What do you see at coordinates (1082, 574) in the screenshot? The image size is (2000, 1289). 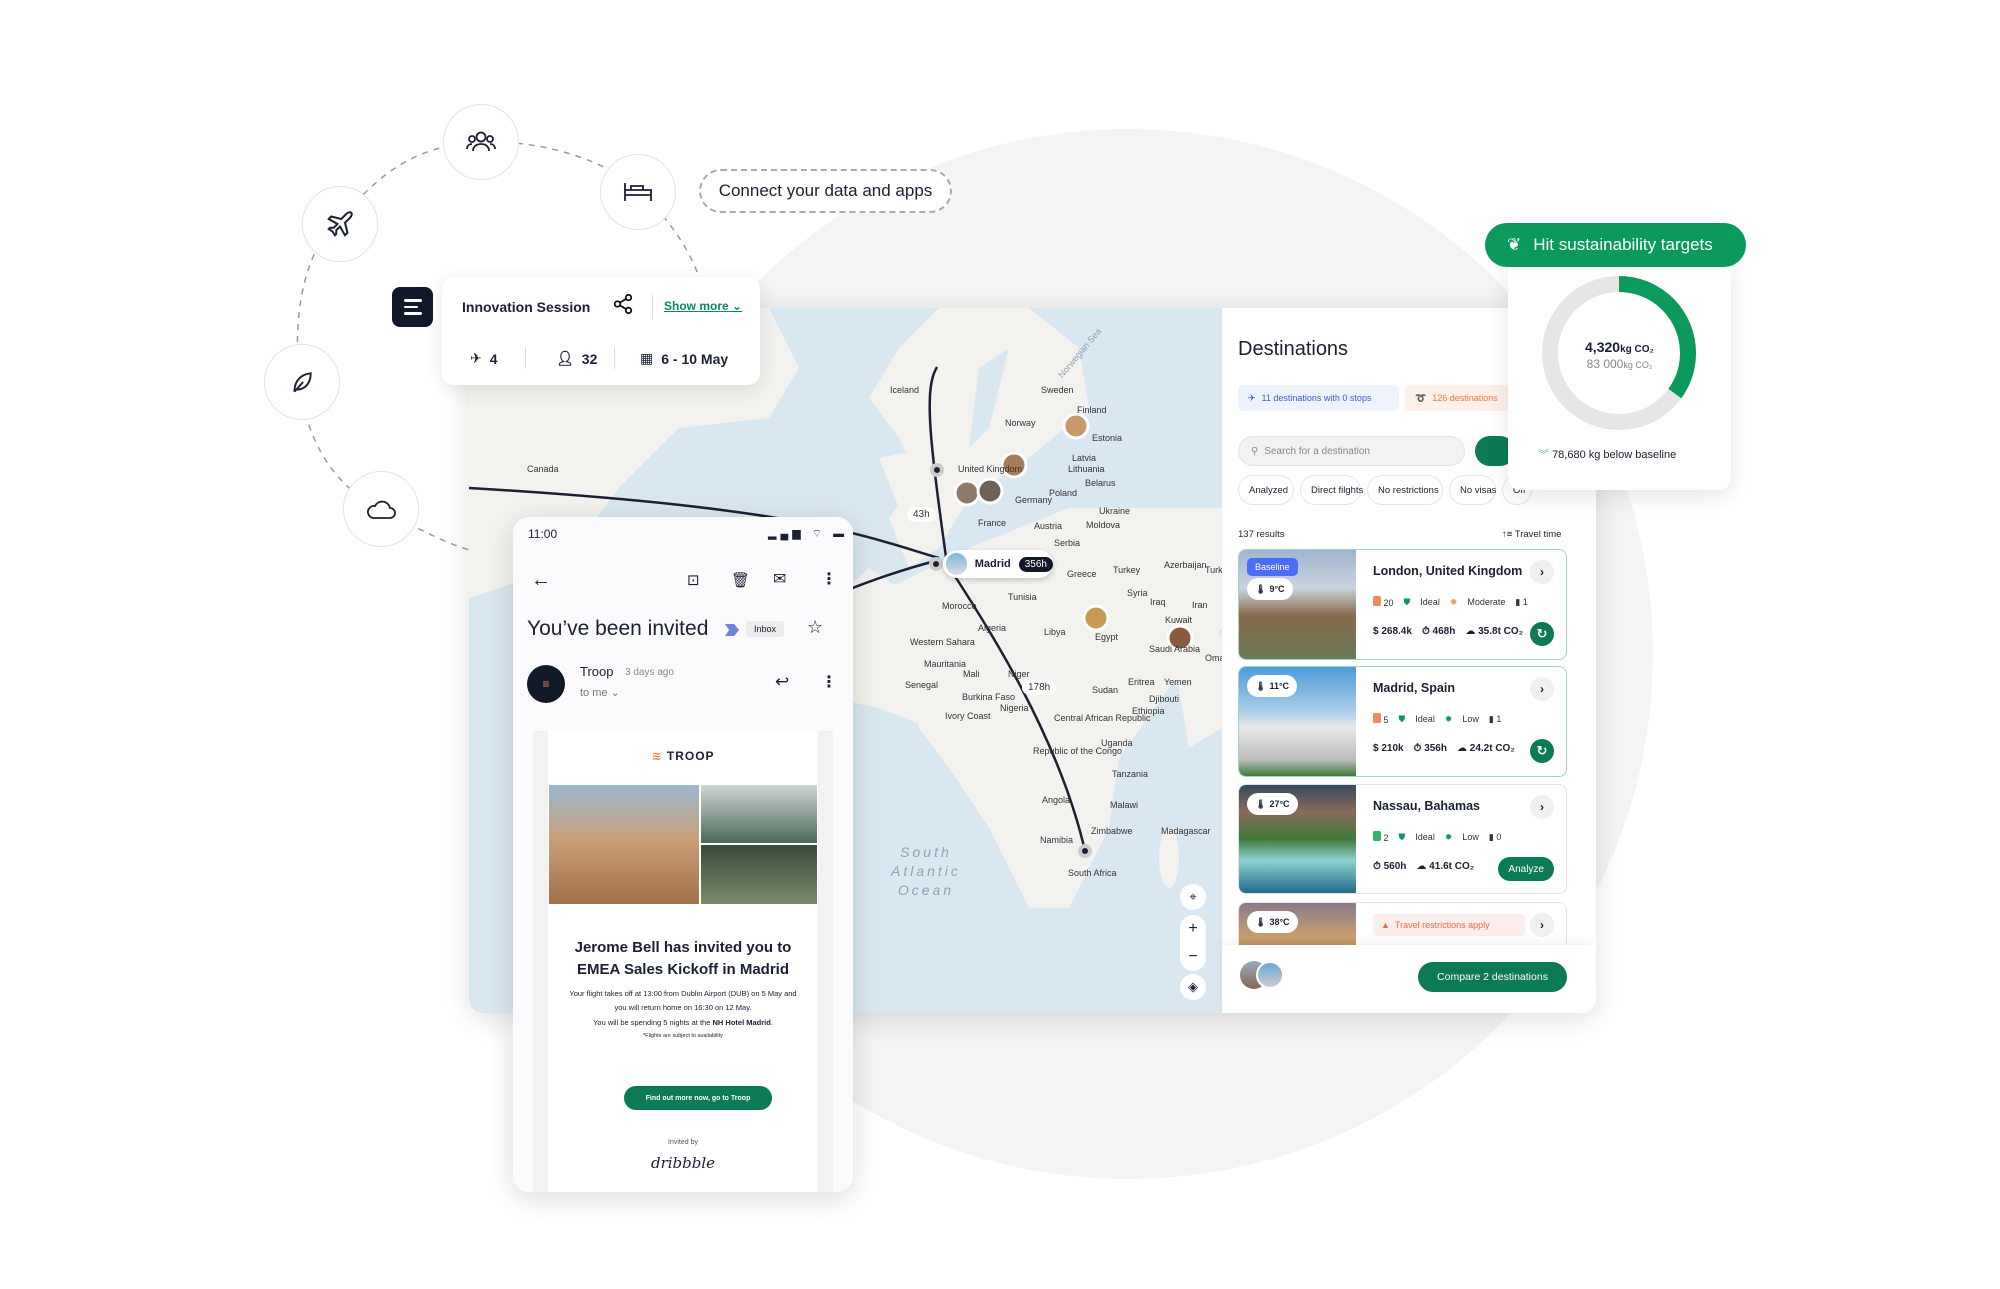 I see `map-label: Greece` at bounding box center [1082, 574].